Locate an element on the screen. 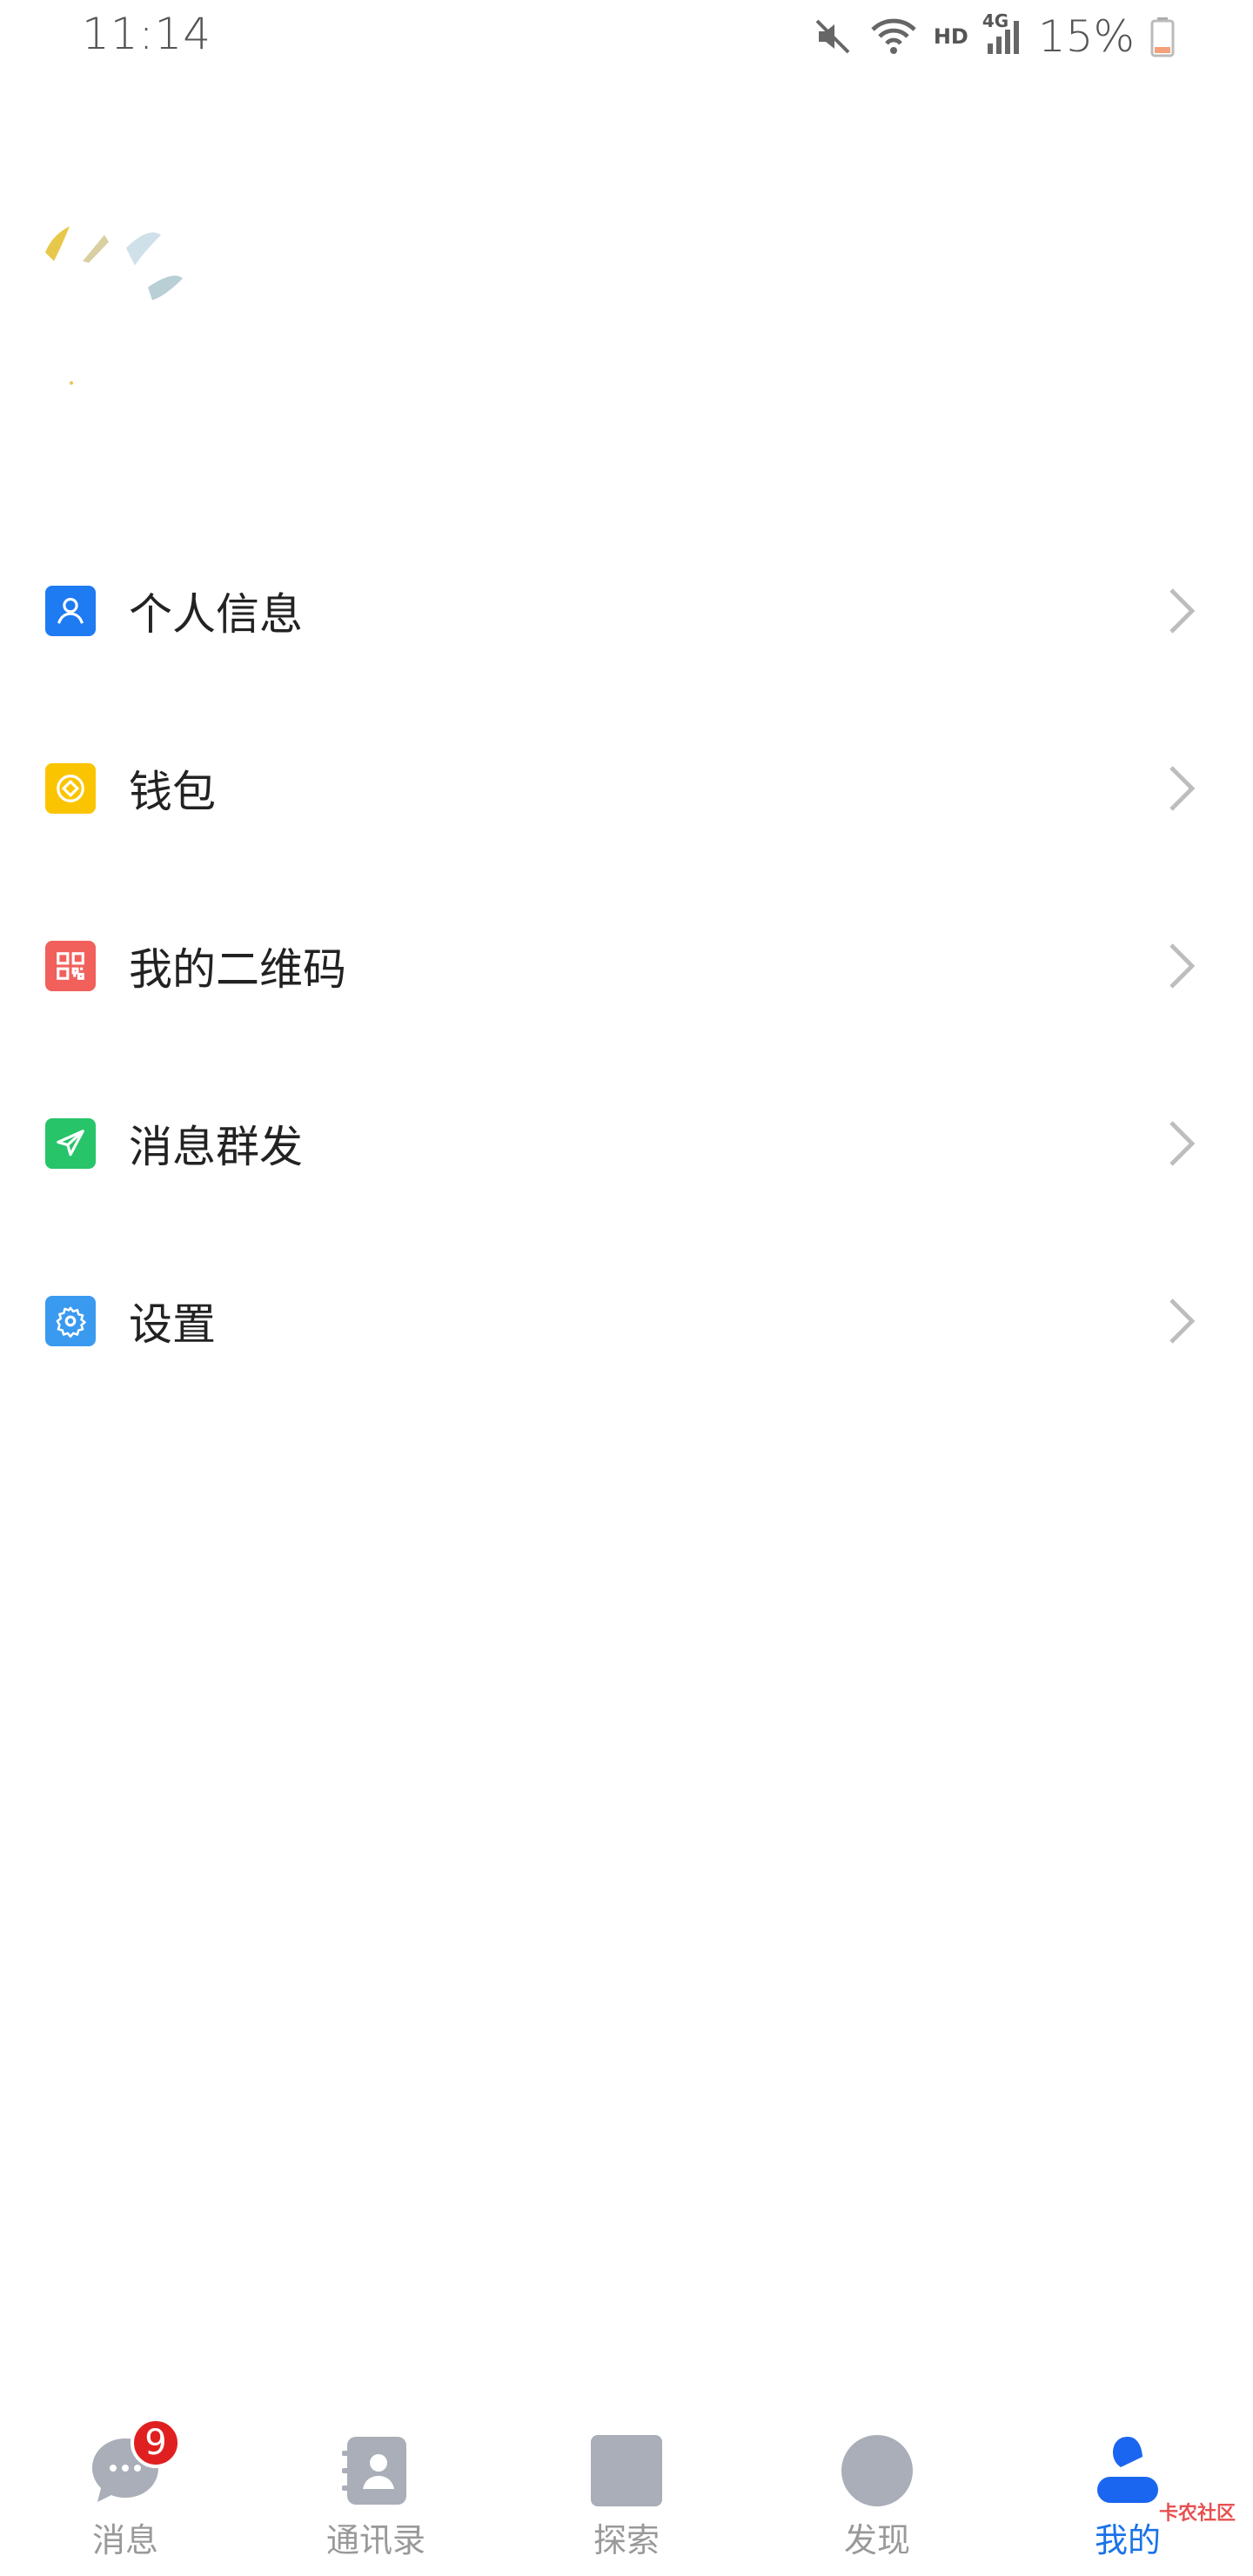 The image size is (1253, 2576). contacts-icon is located at coordinates (376, 2470).